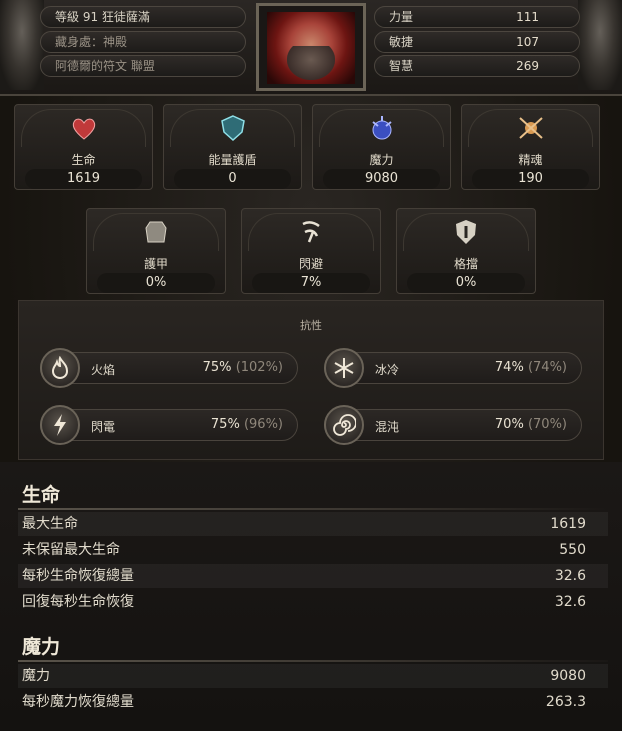 Image resolution: width=622 pixels, height=731 pixels. What do you see at coordinates (143, 66) in the screenshot?
I see `league-label: 阿德爾的符文 聯盟` at bounding box center [143, 66].